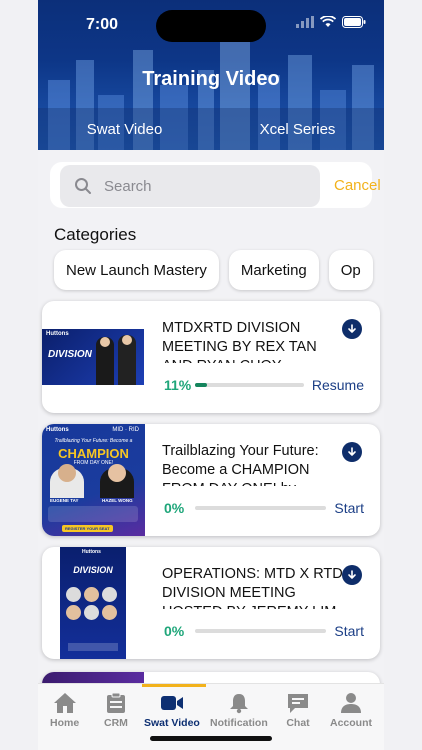 The image size is (422, 750). What do you see at coordinates (199, 186) in the screenshot?
I see `search-input` at bounding box center [199, 186].